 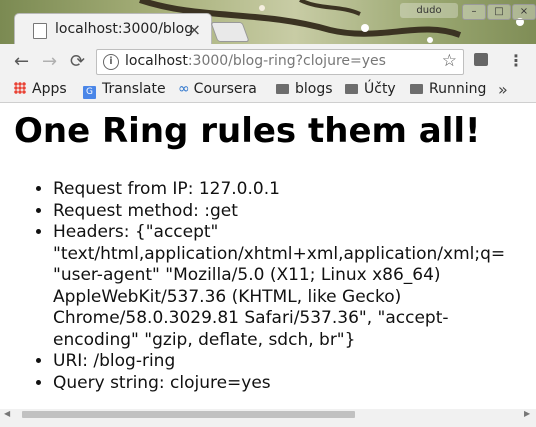 What do you see at coordinates (225, 89) in the screenshot?
I see `bookmark-label: Coursera` at bounding box center [225, 89].